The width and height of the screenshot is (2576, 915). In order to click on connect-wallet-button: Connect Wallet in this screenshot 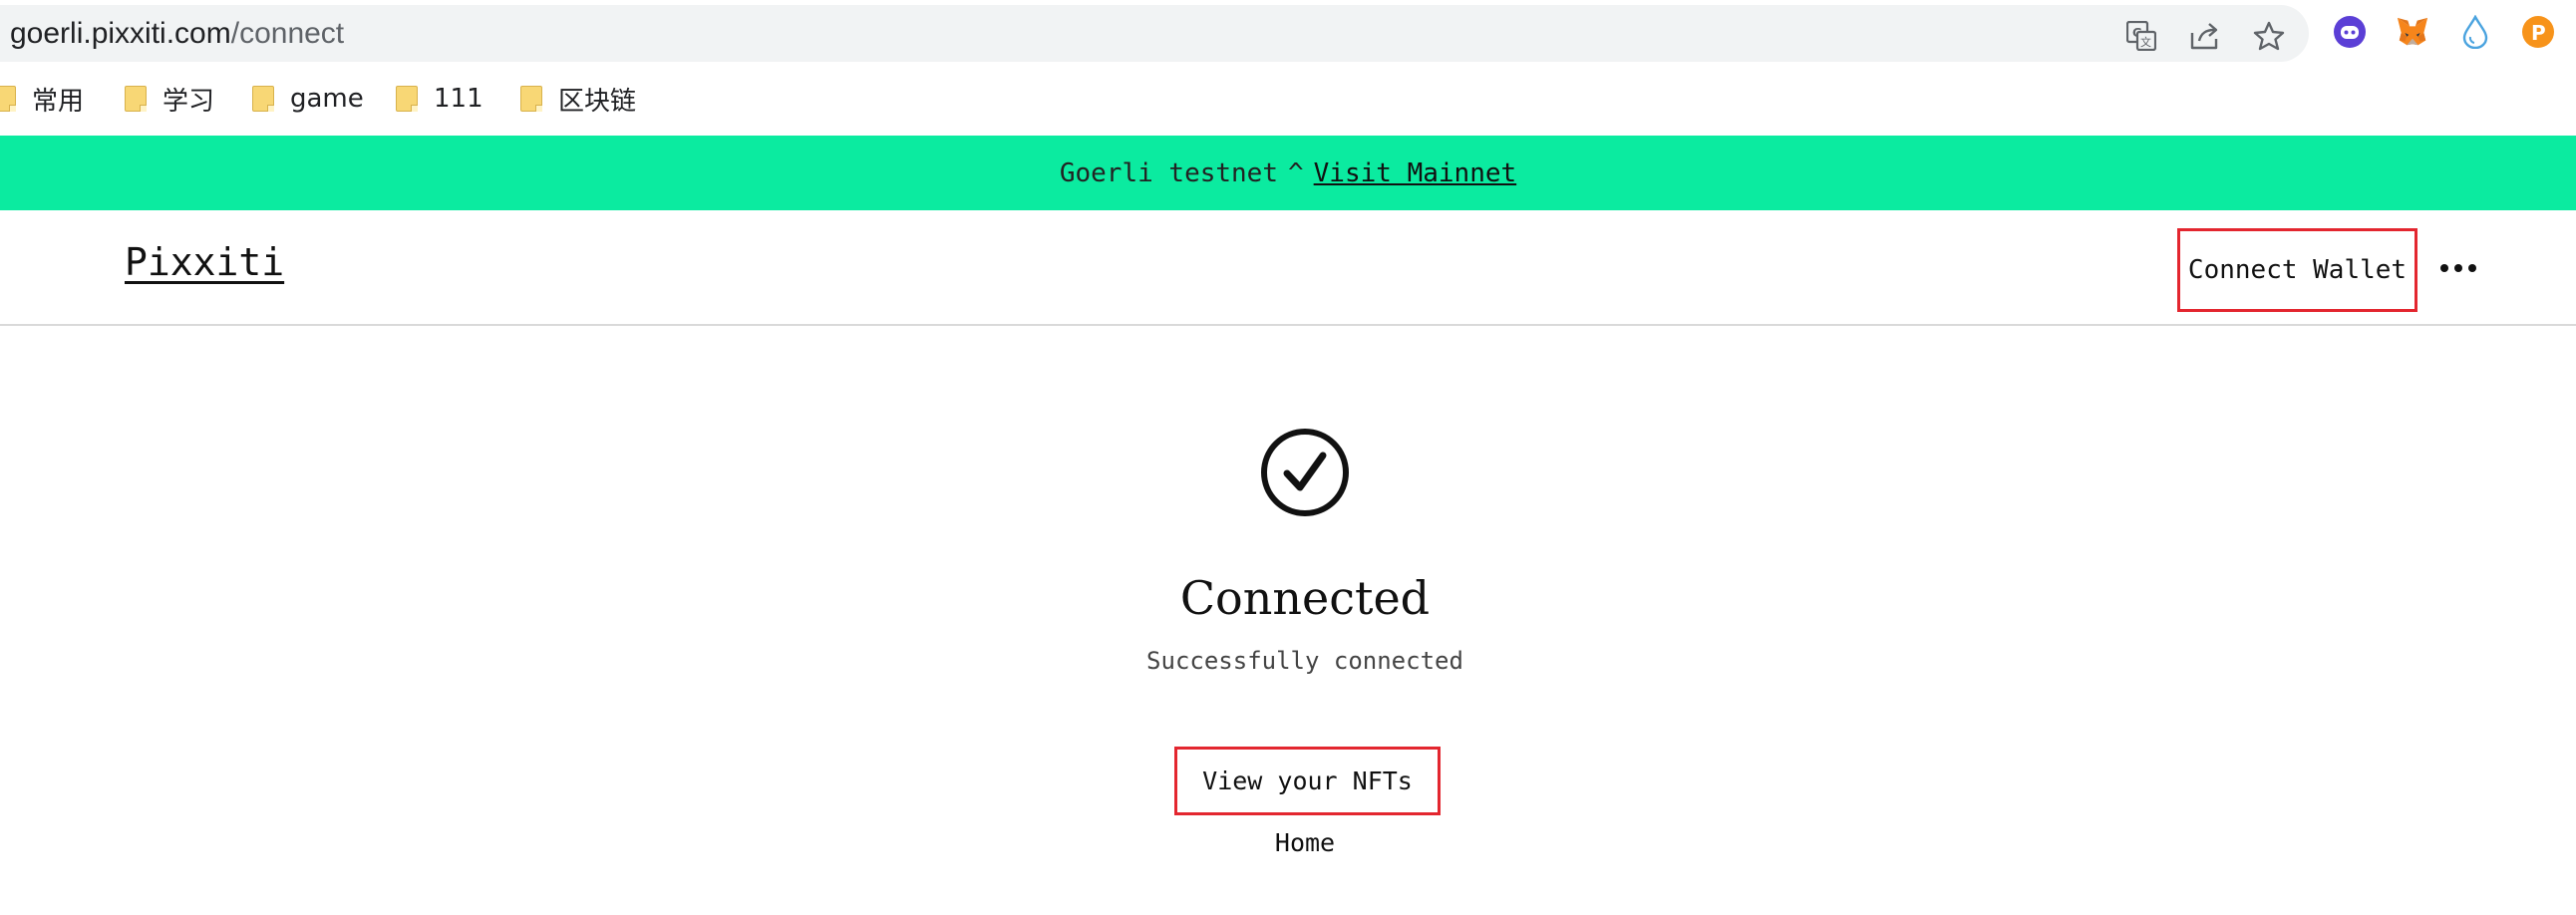, I will do `click(2297, 270)`.